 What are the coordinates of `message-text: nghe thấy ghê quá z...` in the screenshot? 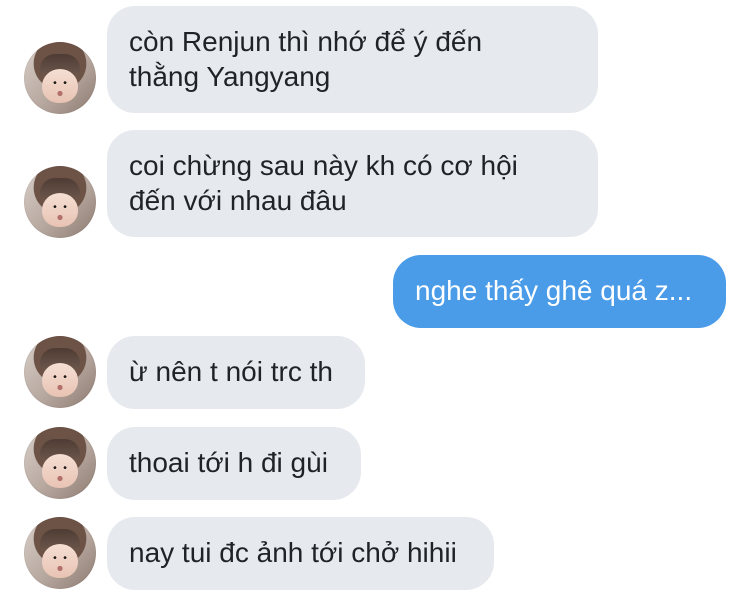 It's located at (554, 290).